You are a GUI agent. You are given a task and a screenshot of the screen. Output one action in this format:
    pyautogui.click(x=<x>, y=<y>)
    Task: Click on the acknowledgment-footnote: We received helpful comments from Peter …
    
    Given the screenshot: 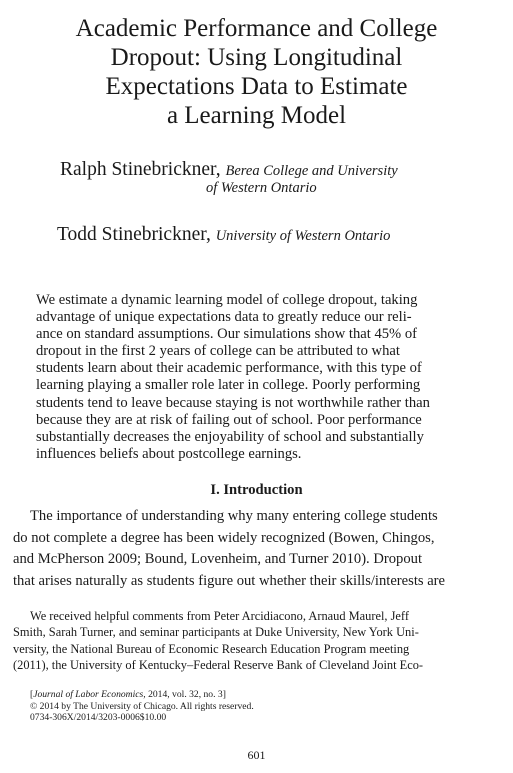 What is the action you would take?
    pyautogui.click(x=258, y=641)
    